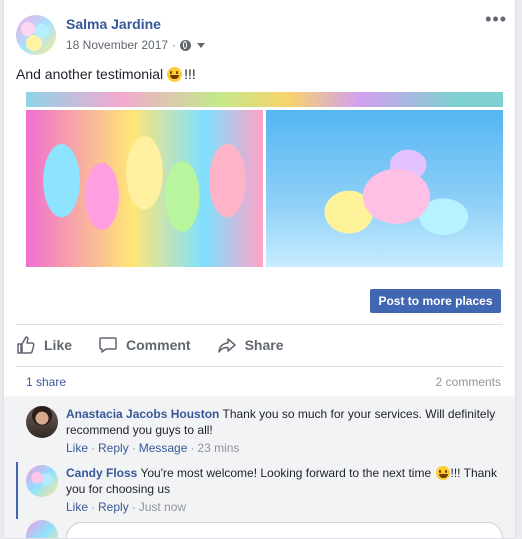 The height and width of the screenshot is (539, 522). Describe the element at coordinates (108, 345) in the screenshot. I see `comment-icon` at that location.